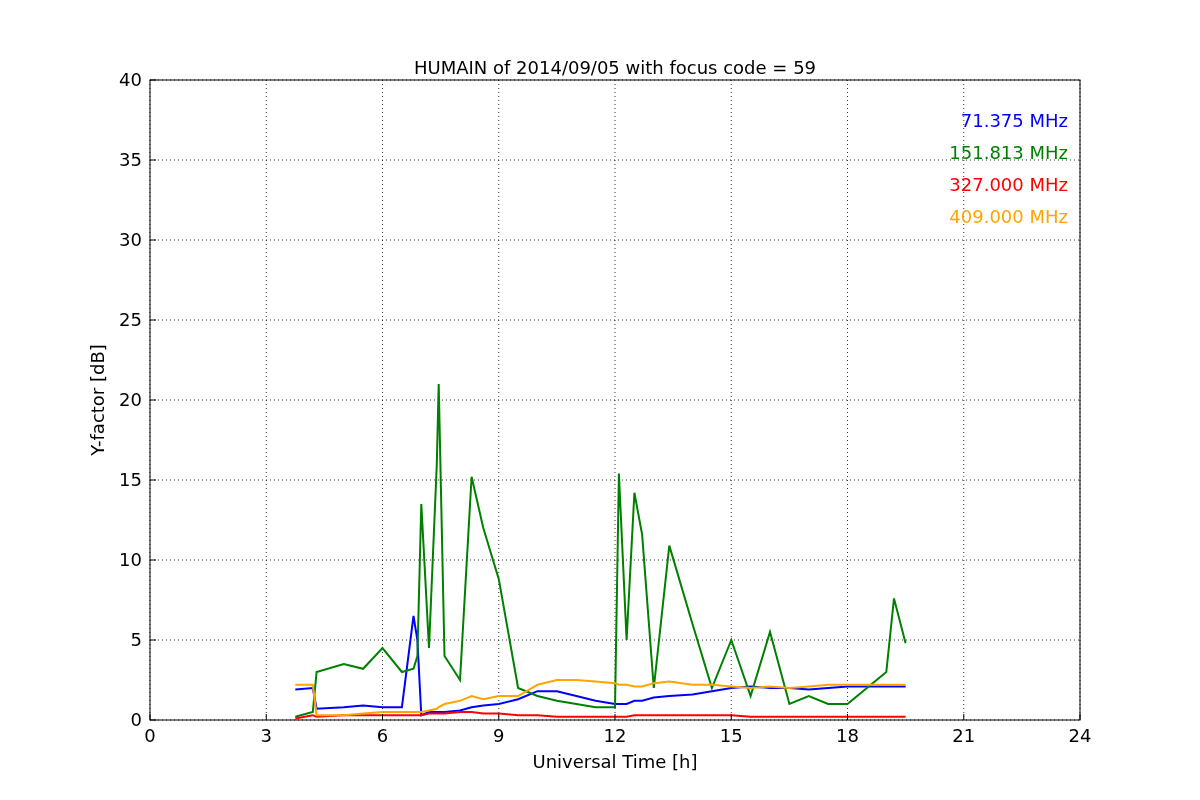  I want to click on tick-label: 35, so click(130, 159).